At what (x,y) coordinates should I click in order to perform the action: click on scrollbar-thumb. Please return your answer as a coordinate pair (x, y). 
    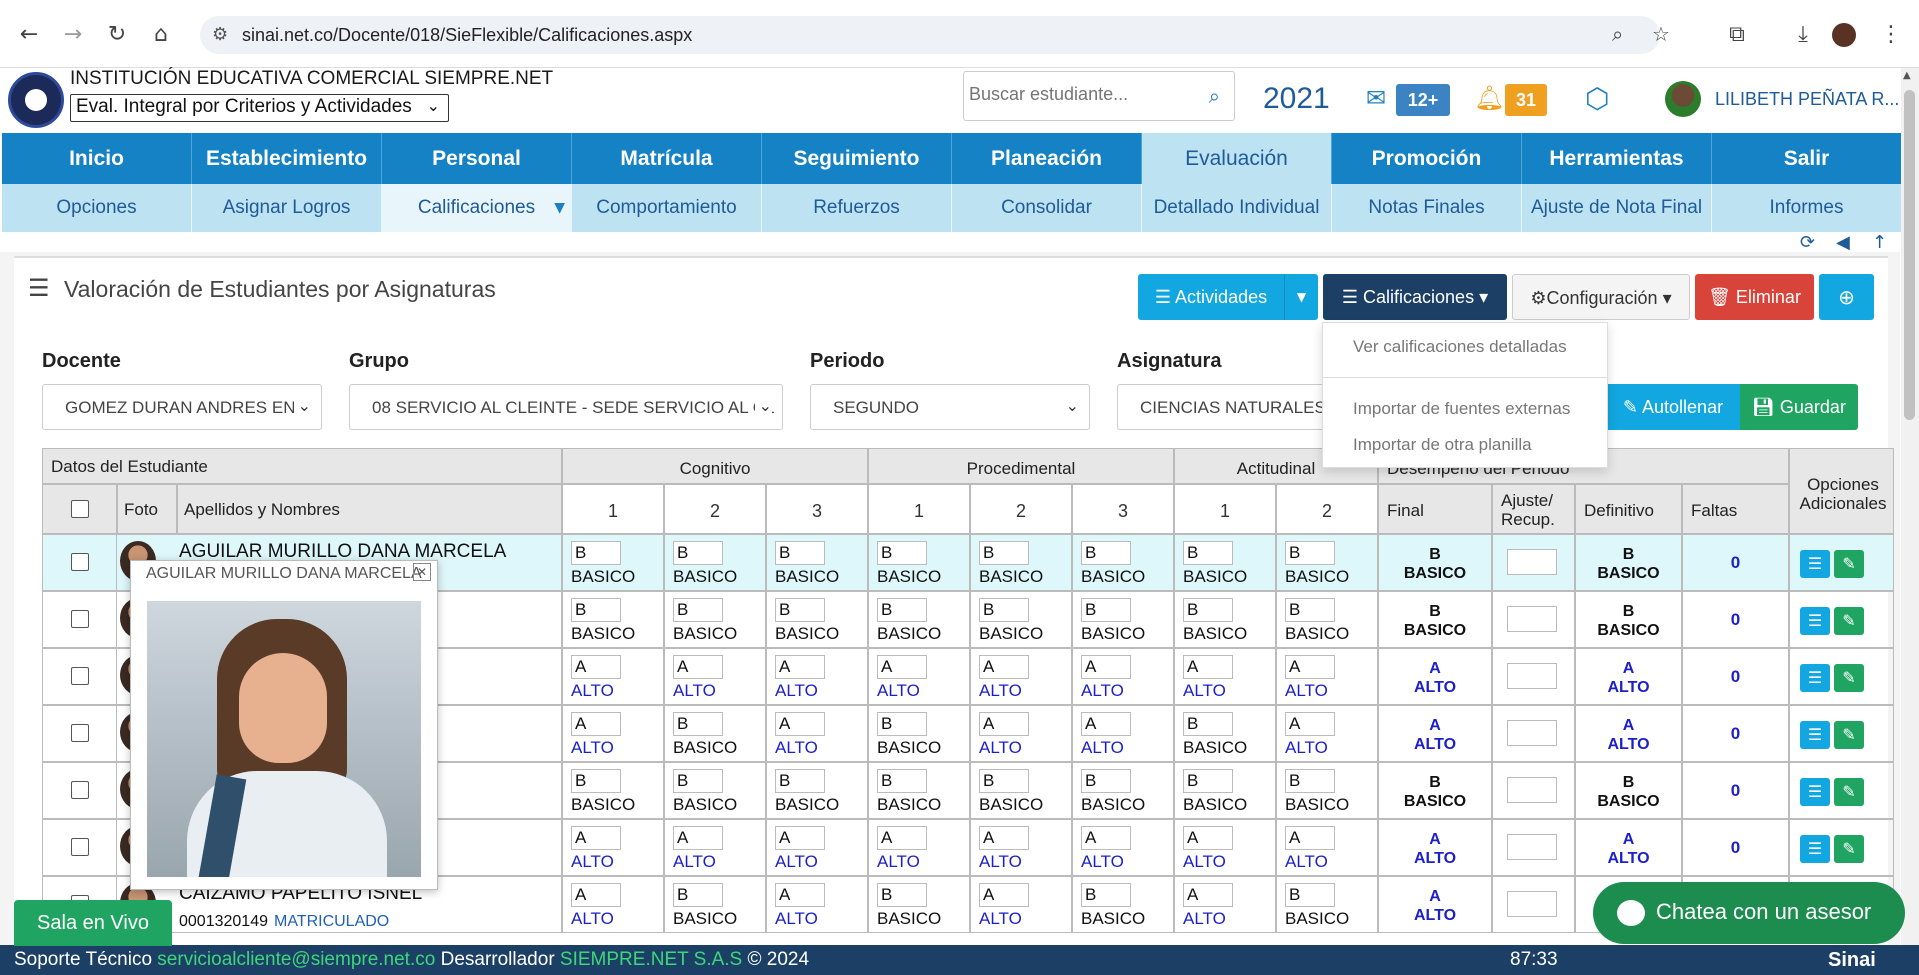
    Looking at the image, I should click on (1909, 255).